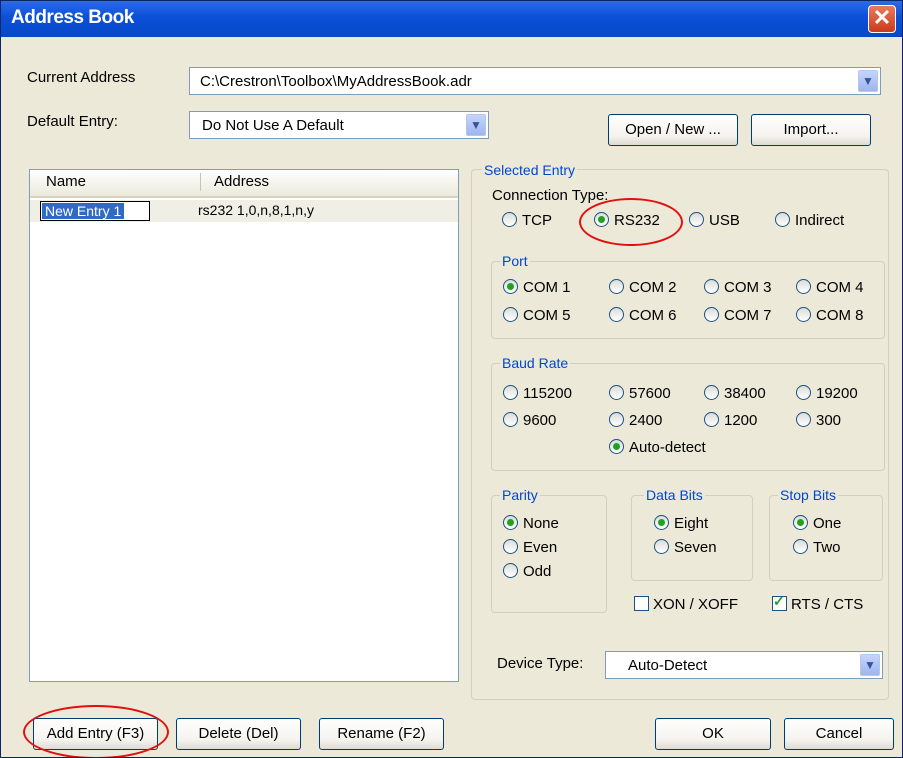  Describe the element at coordinates (817, 549) in the screenshot. I see `radio-stop-bits-two: Two` at that location.